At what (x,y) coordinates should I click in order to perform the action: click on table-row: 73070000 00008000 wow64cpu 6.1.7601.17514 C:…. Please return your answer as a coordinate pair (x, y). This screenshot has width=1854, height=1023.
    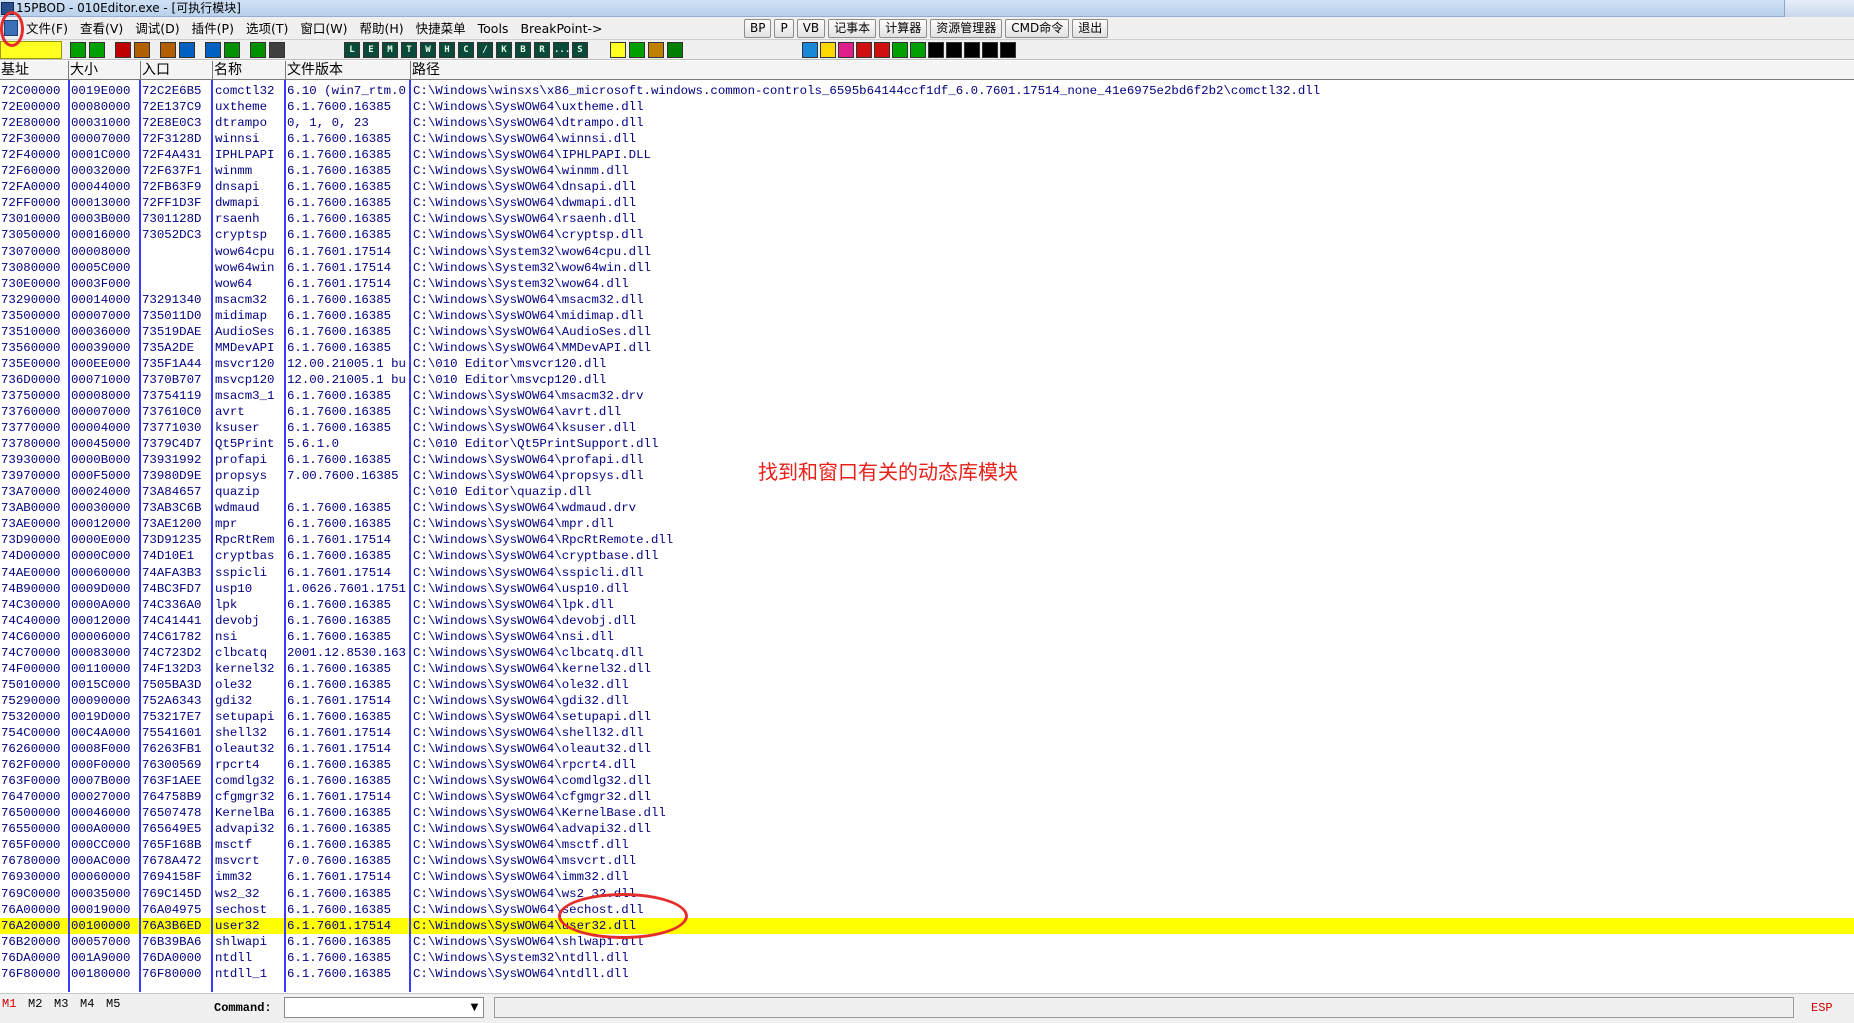
    Looking at the image, I should click on (927, 252).